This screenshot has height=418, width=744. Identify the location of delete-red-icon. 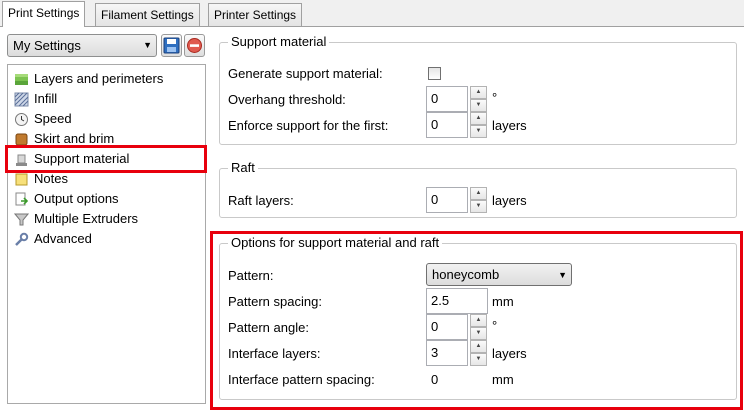
(194, 45).